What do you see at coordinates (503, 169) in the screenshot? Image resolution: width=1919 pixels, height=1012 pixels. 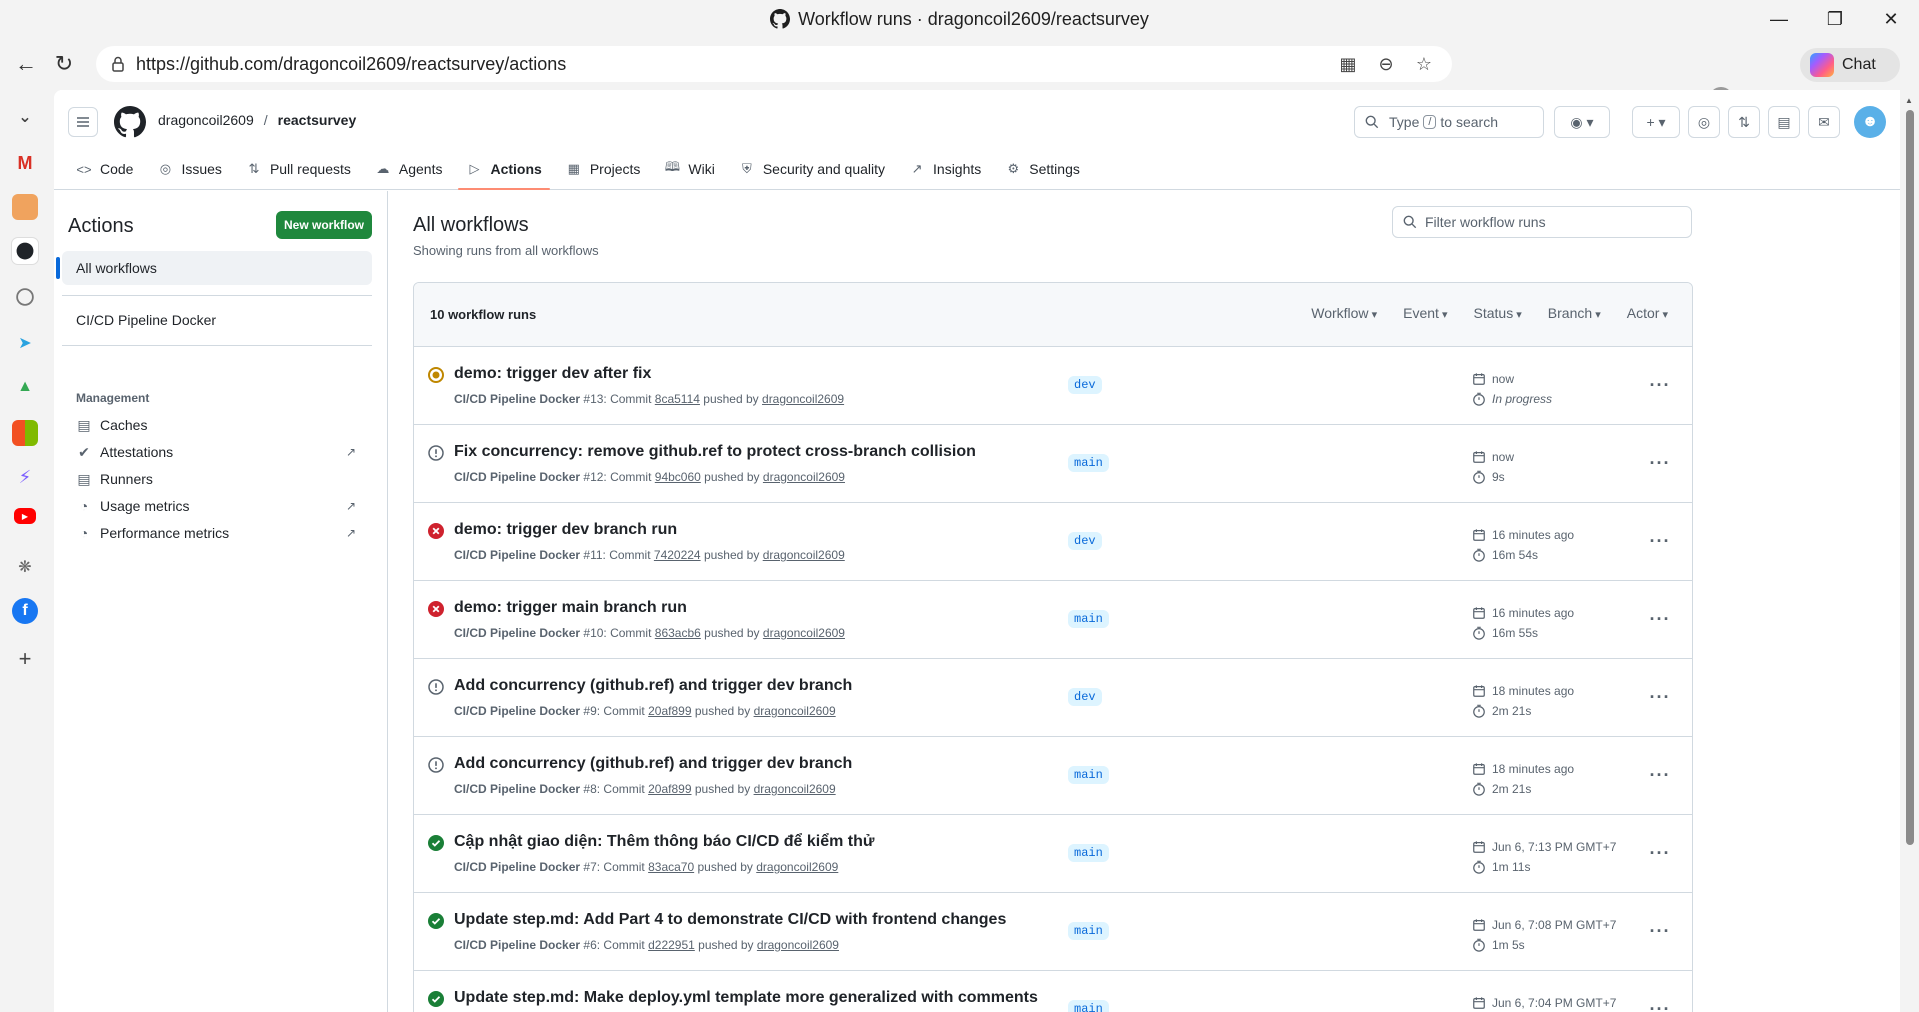 I see `tab-actions: ▷ Actions` at bounding box center [503, 169].